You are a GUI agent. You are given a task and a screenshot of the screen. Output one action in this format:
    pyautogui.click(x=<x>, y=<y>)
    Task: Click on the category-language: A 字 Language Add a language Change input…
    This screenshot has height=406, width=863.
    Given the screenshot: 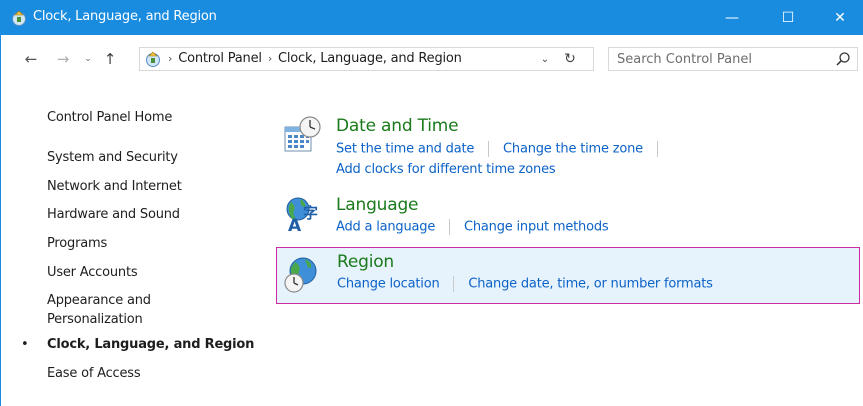 What is the action you would take?
    pyautogui.click(x=568, y=218)
    